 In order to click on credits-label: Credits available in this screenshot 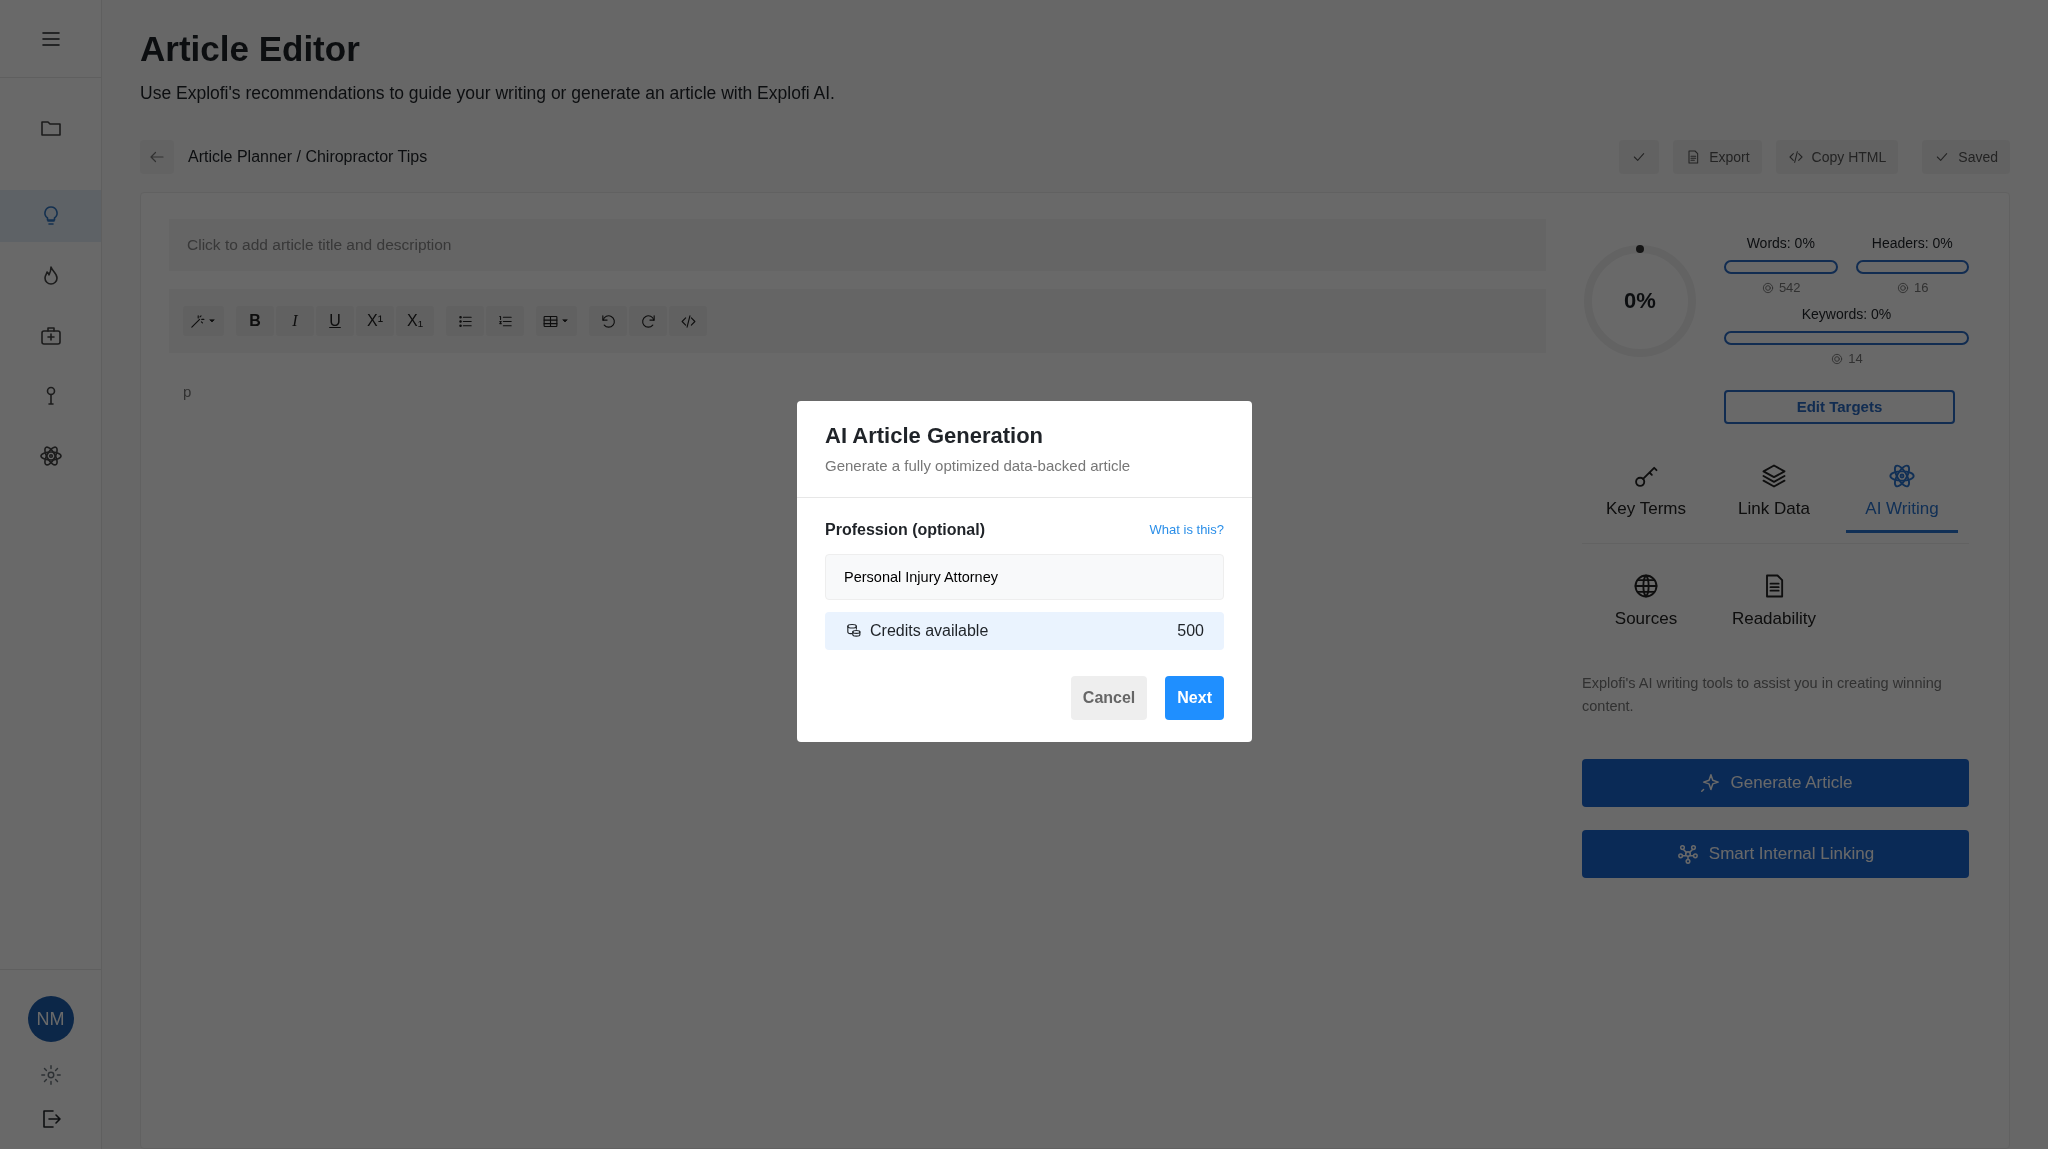, I will do `click(929, 630)`.